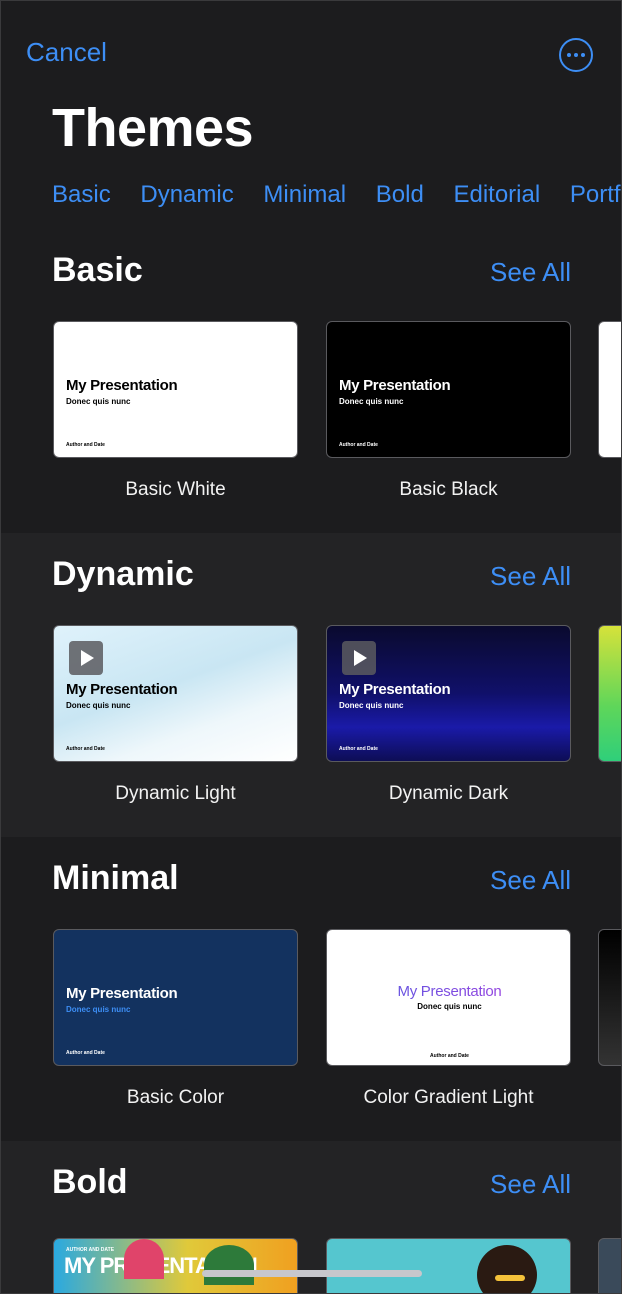  Describe the element at coordinates (576, 55) in the screenshot. I see `ellipsis-circle-icon` at that location.